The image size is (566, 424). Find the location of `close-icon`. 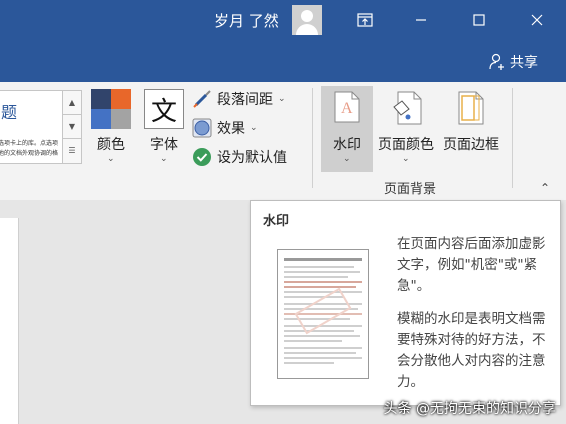

close-icon is located at coordinates (537, 20).